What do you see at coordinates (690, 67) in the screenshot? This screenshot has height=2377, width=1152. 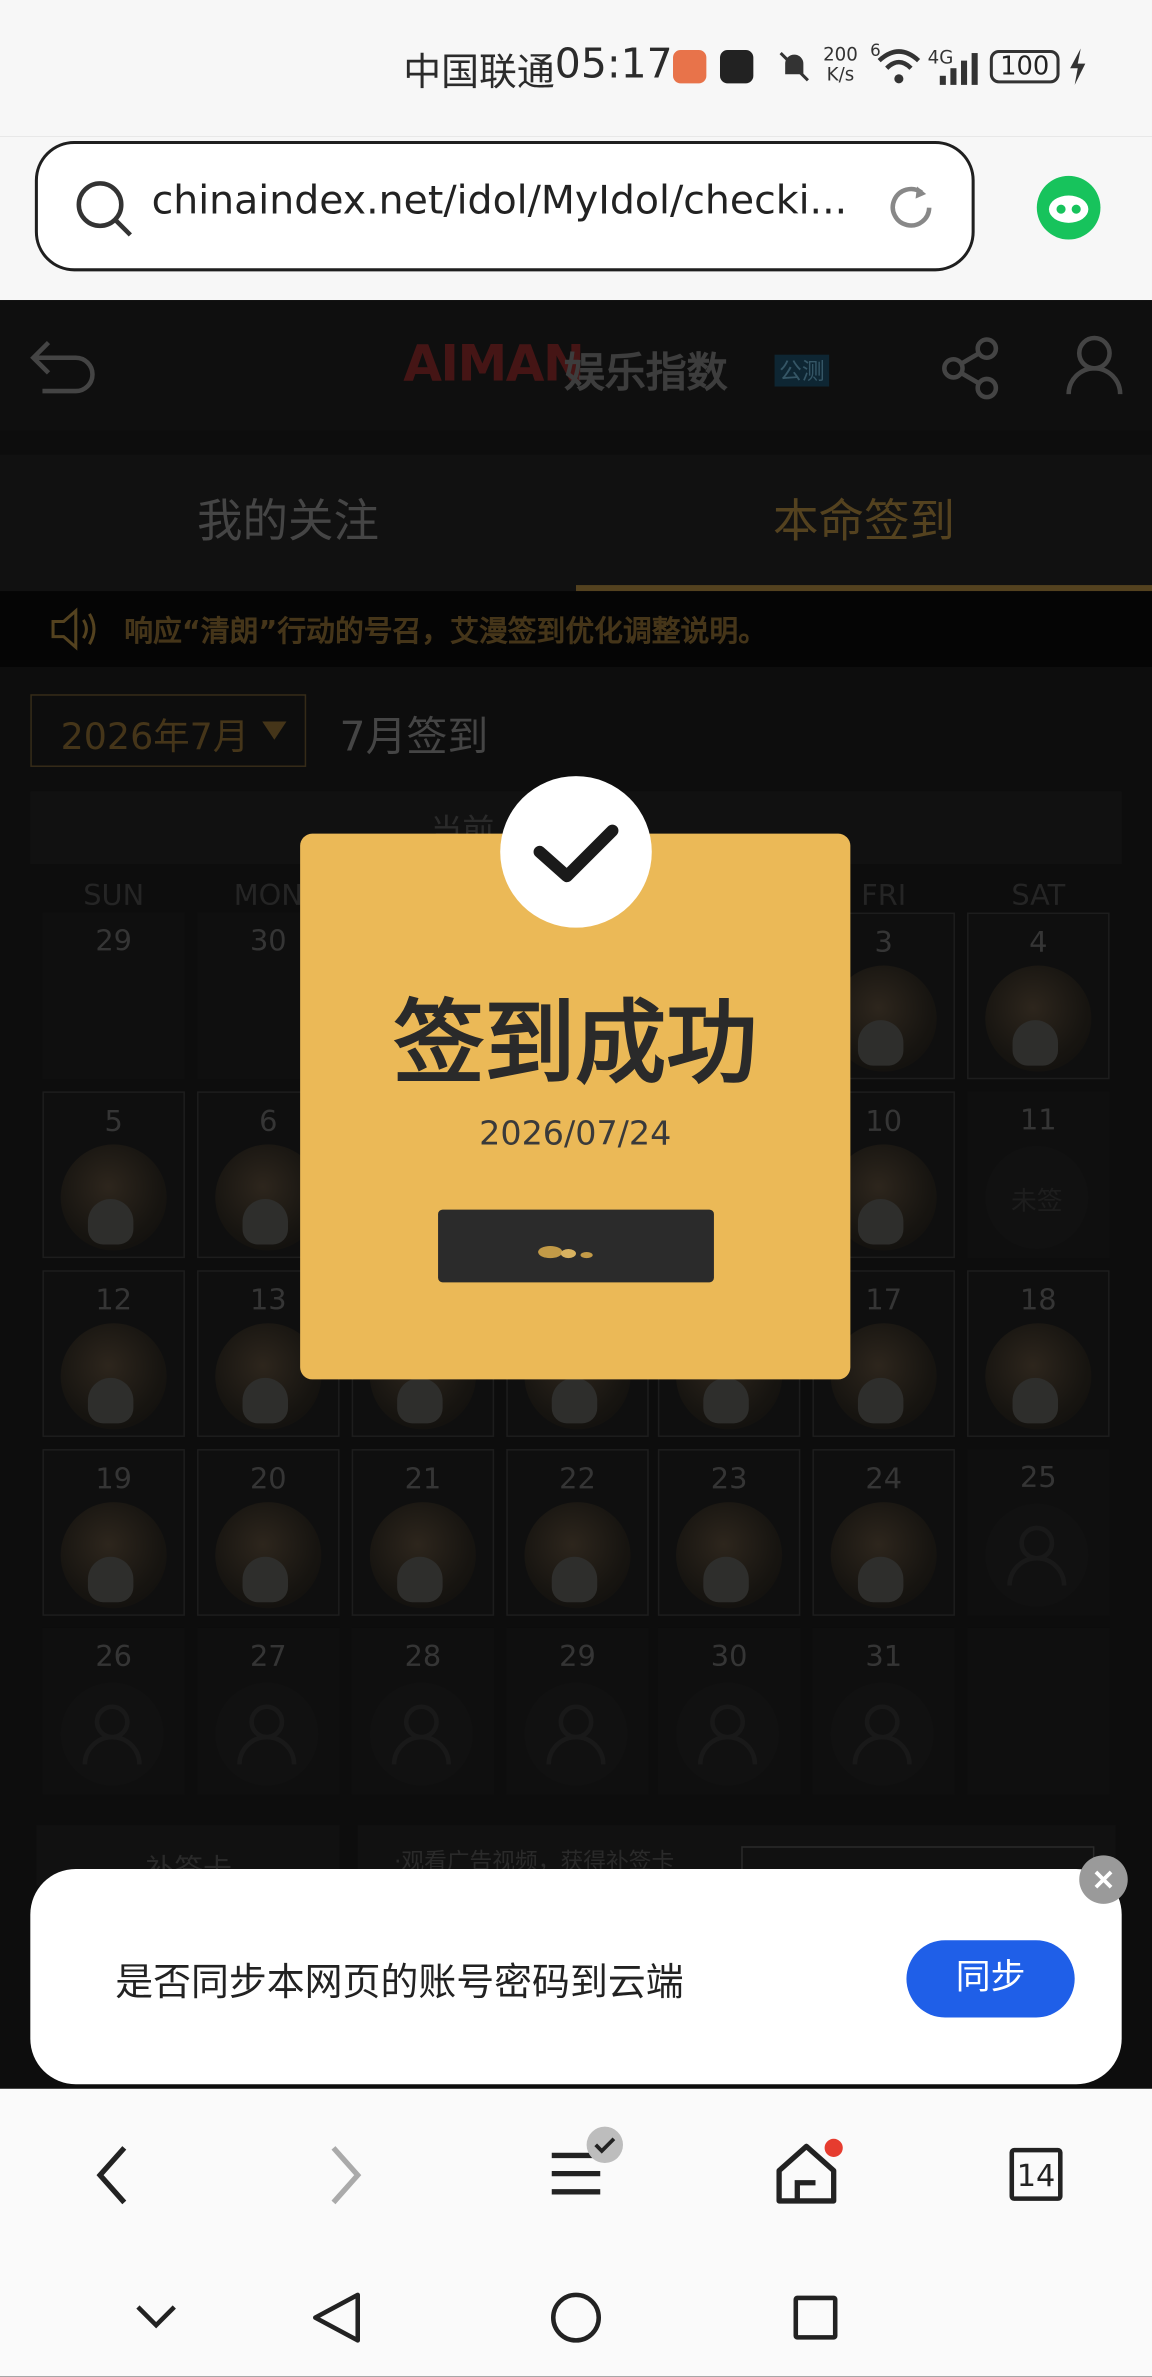 I see `app-notification-icon` at bounding box center [690, 67].